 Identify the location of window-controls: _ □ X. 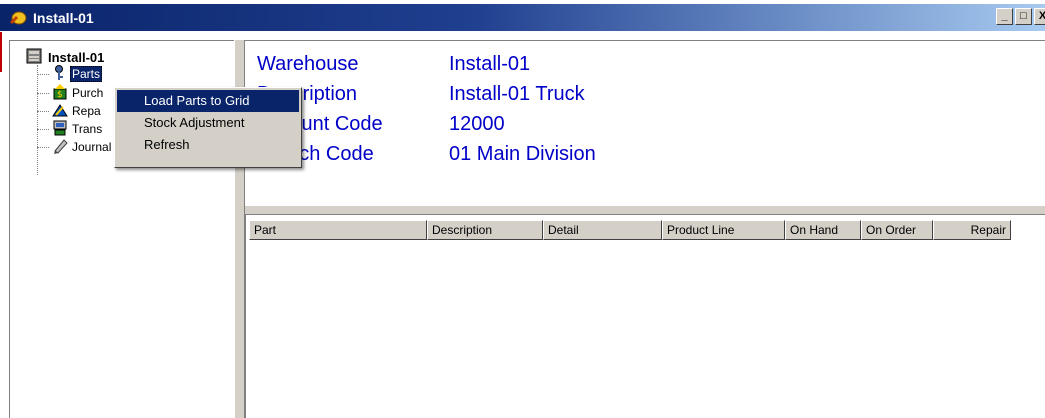
(1020, 16).